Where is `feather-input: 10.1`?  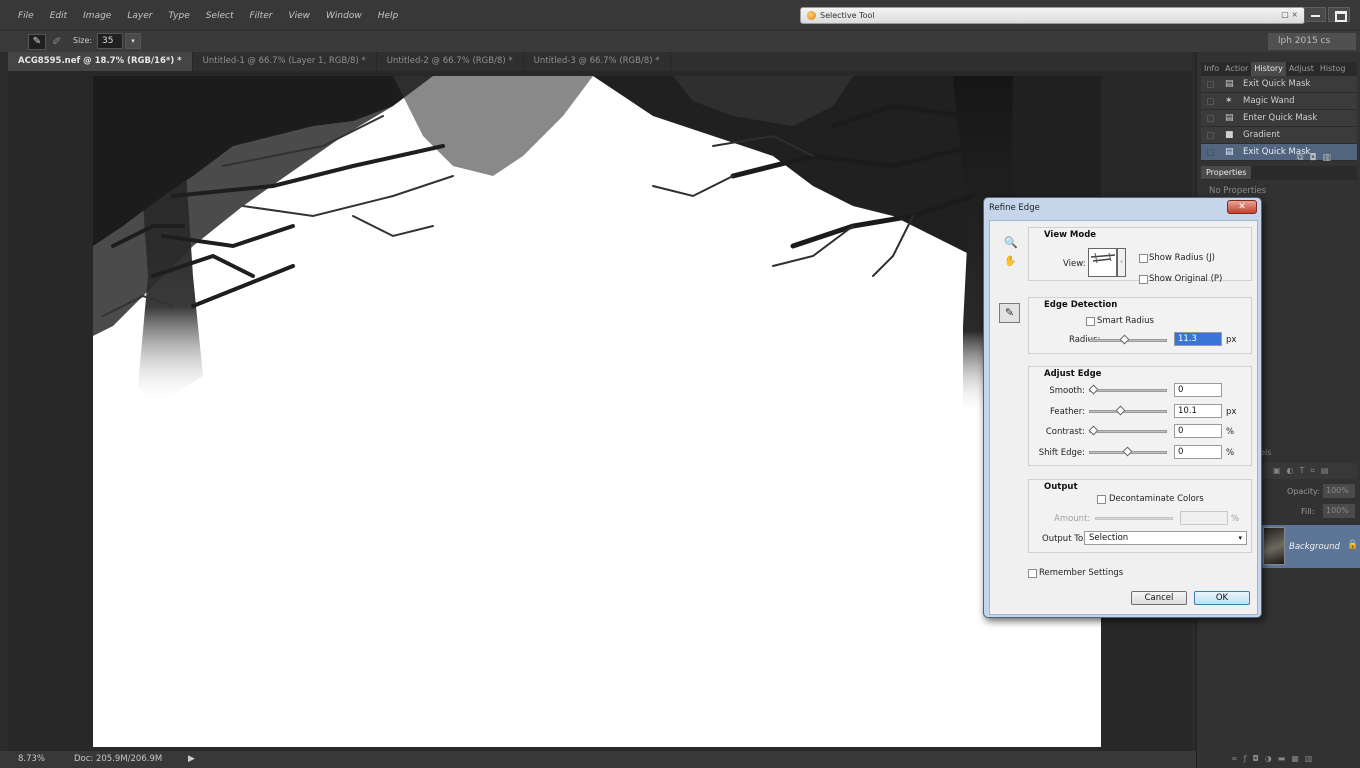 feather-input: 10.1 is located at coordinates (1198, 411).